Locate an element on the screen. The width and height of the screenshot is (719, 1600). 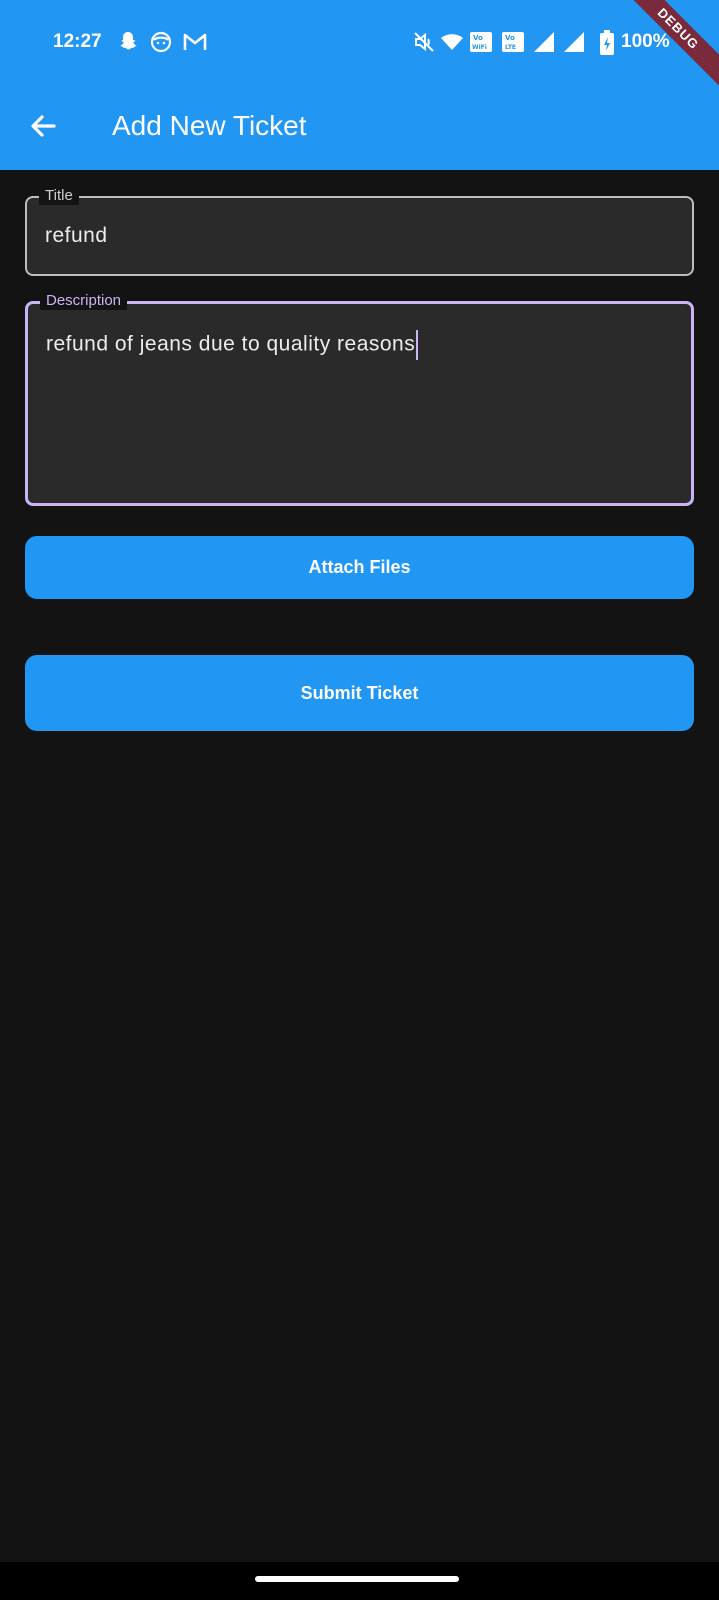
signal-sim1-icon is located at coordinates (544, 42).